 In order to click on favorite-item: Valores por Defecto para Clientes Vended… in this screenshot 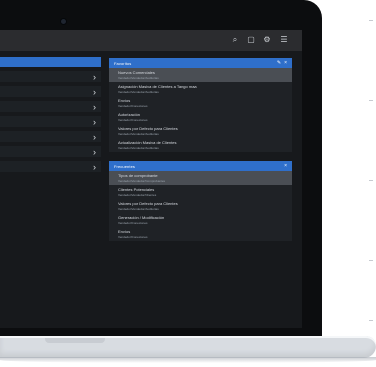, I will do `click(200, 131)`.